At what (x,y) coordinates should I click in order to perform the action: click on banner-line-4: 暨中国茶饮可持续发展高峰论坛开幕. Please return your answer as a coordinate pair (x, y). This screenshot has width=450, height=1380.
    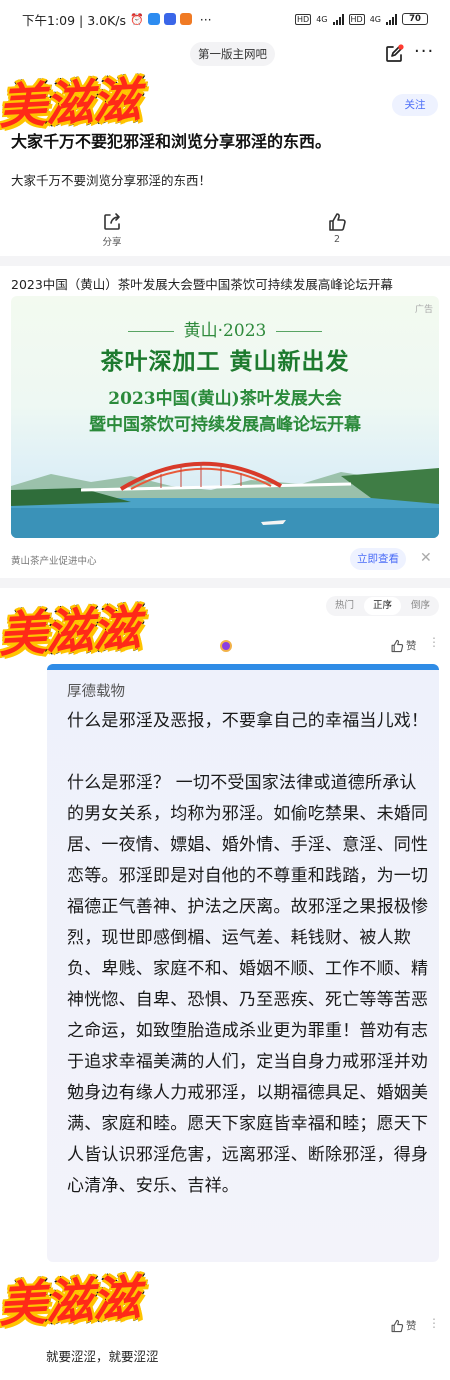
    Looking at the image, I should click on (225, 425).